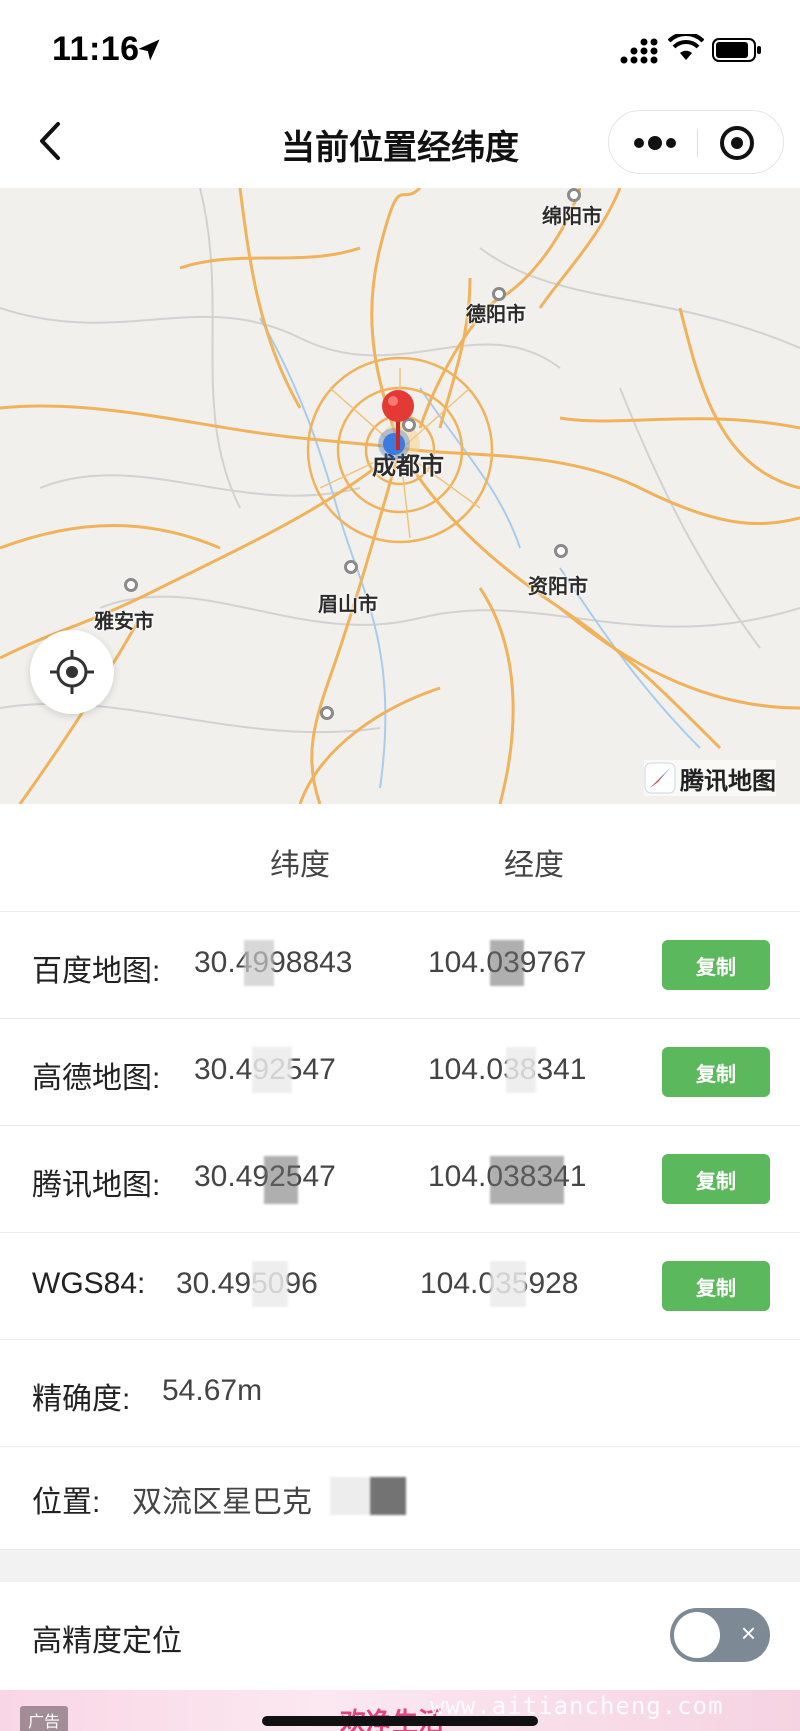 This screenshot has width=800, height=1731. What do you see at coordinates (81, 1399) in the screenshot?
I see `accuracy-label: 精确度:` at bounding box center [81, 1399].